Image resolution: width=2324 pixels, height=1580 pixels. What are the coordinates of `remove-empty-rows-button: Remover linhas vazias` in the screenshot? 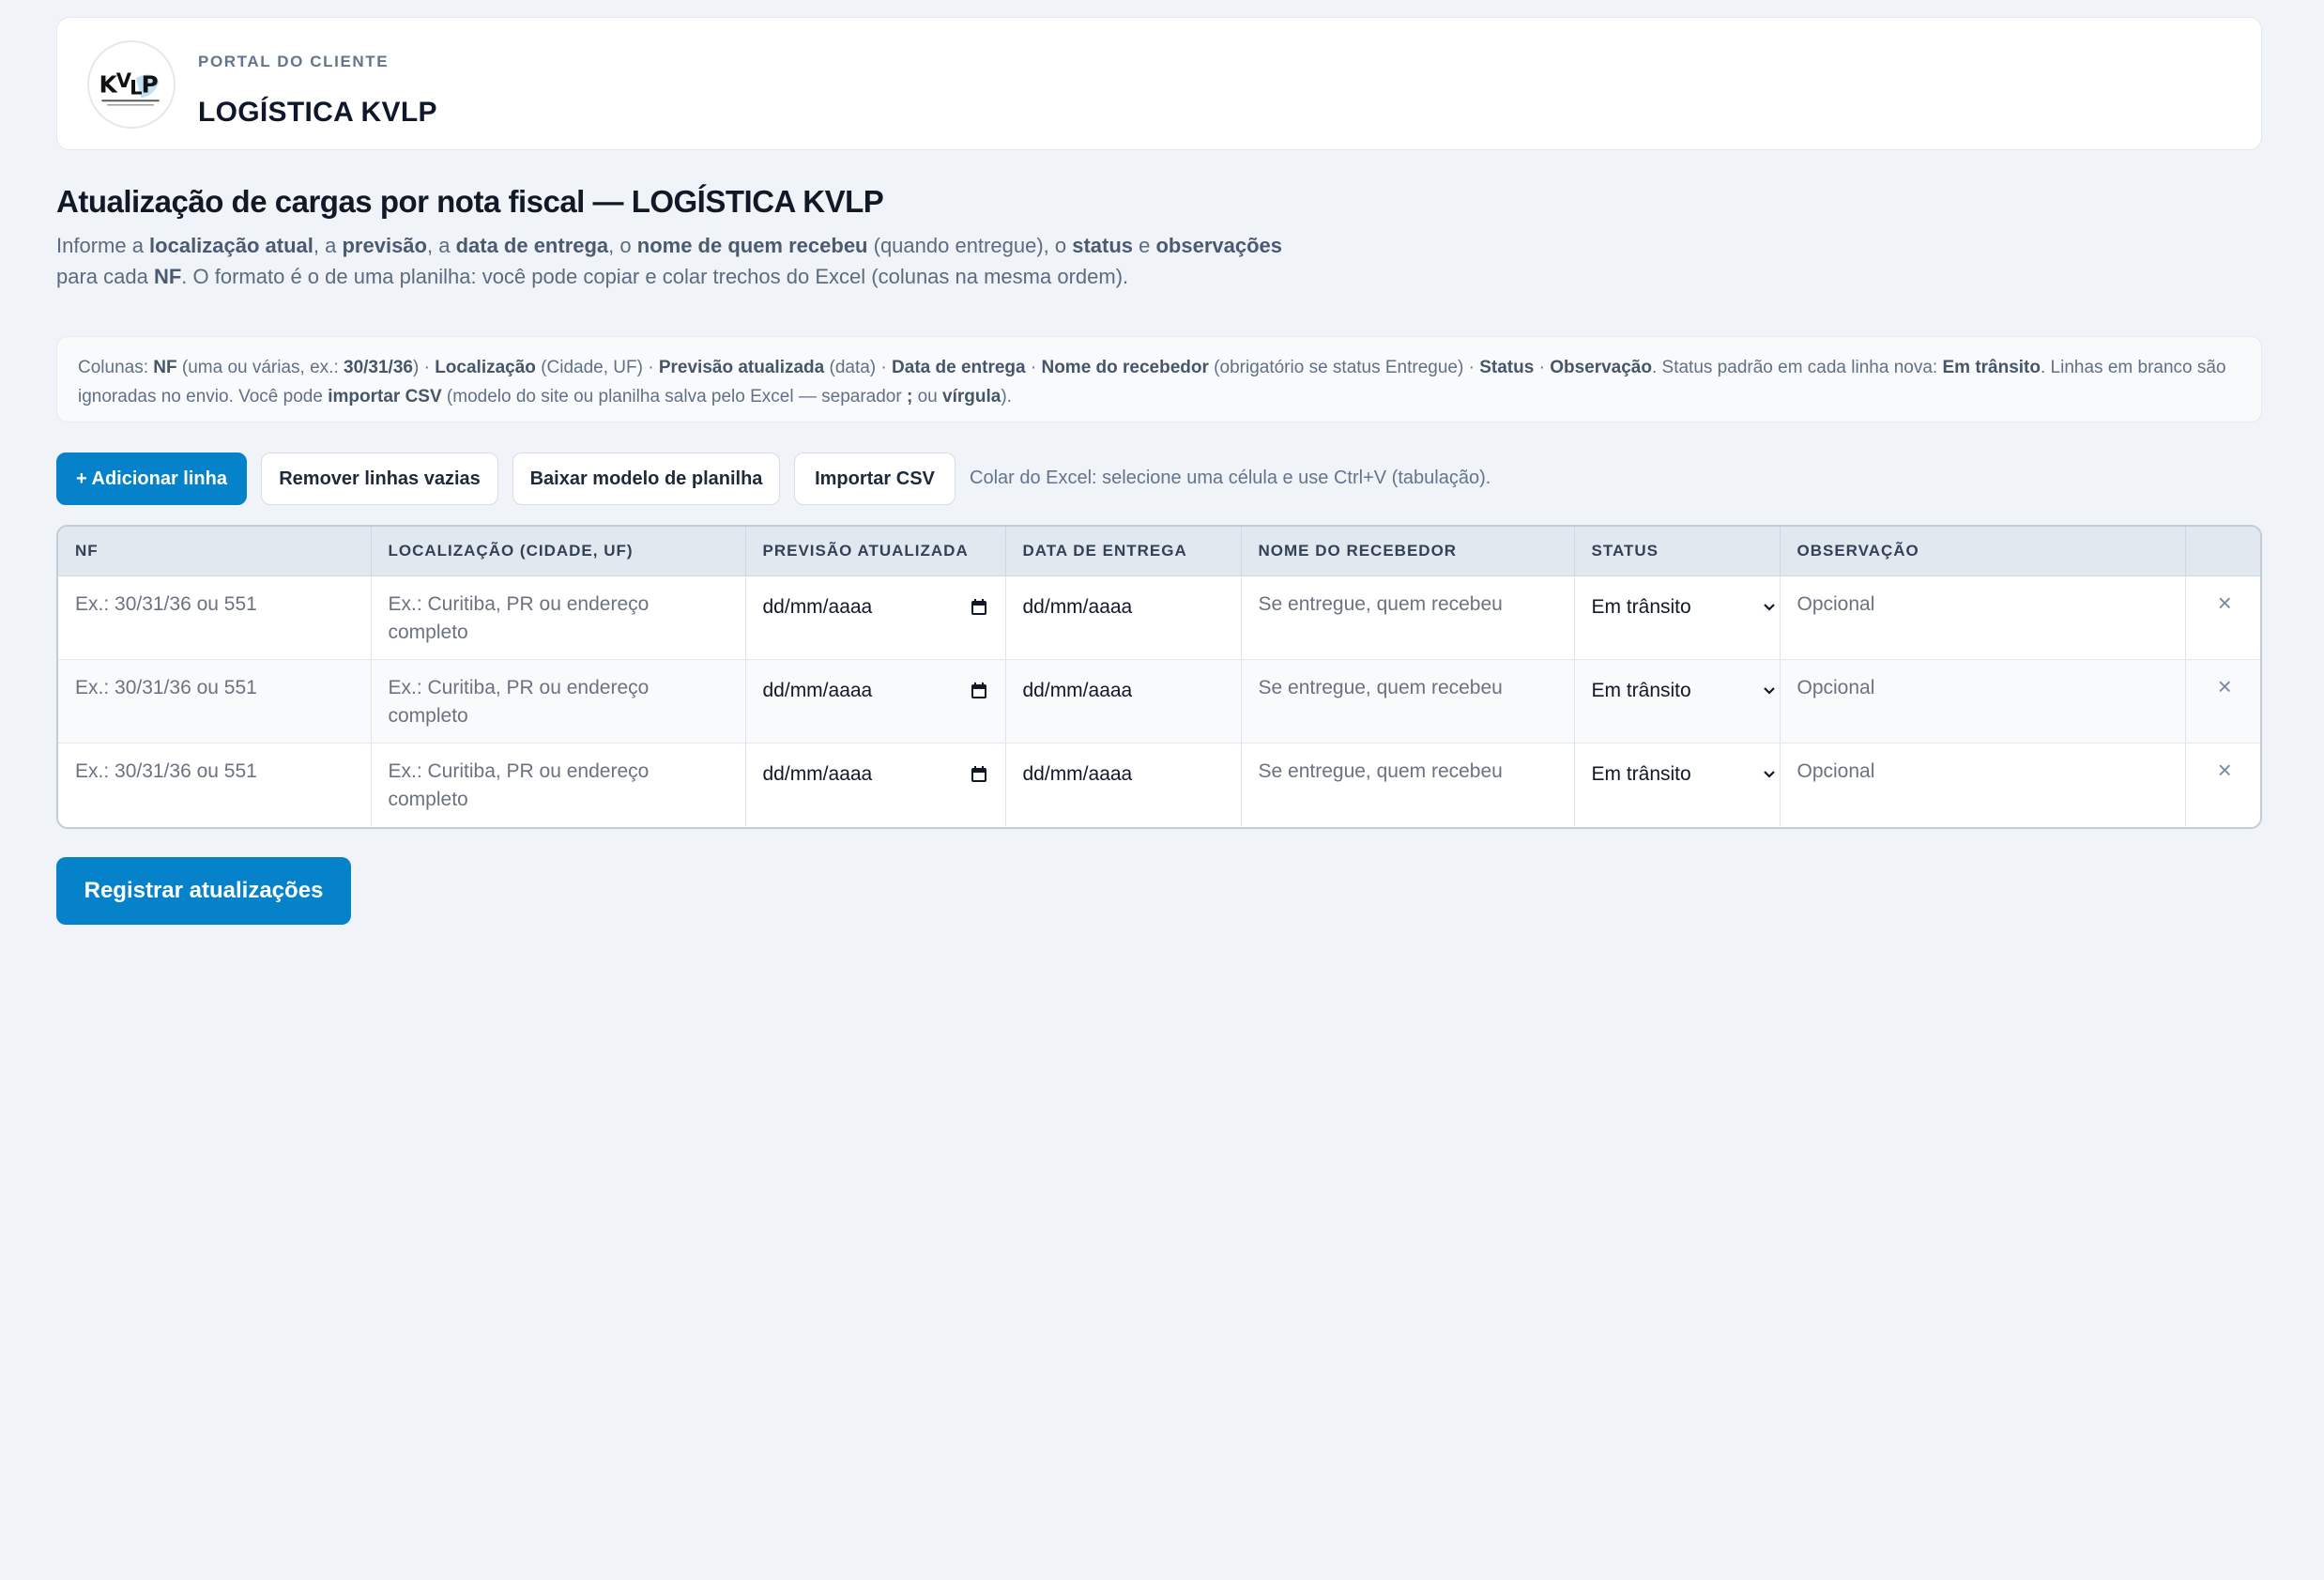 It's located at (379, 479).